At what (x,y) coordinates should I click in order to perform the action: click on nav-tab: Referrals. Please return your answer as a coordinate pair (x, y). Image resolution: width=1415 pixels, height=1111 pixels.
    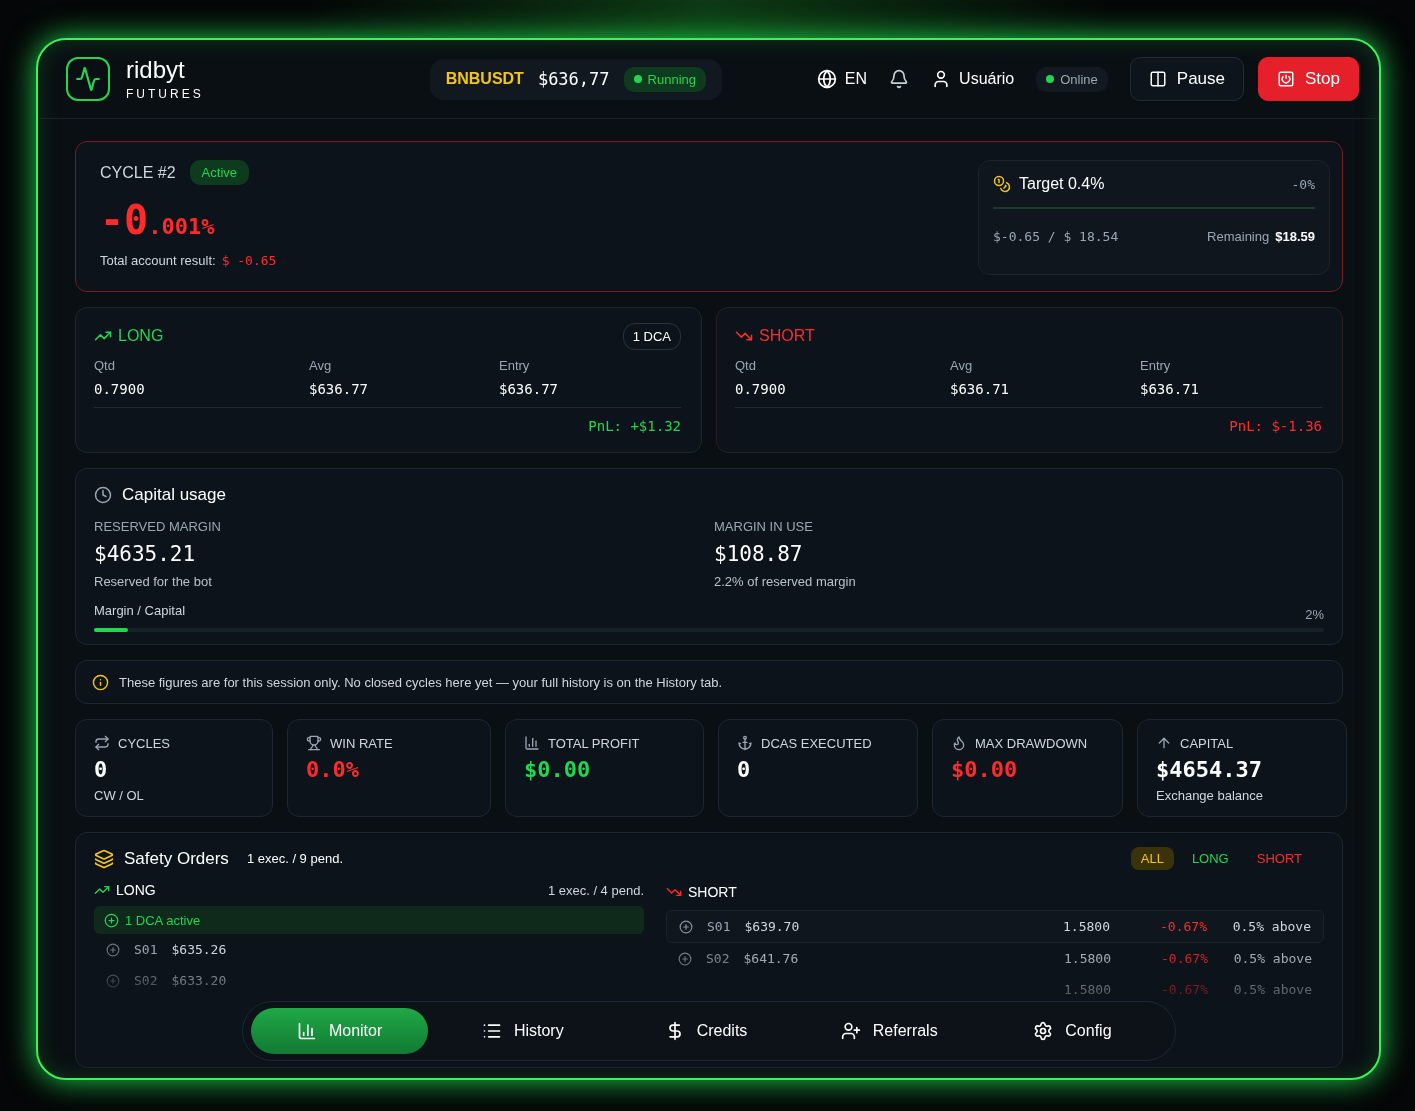
    Looking at the image, I should click on (889, 1031).